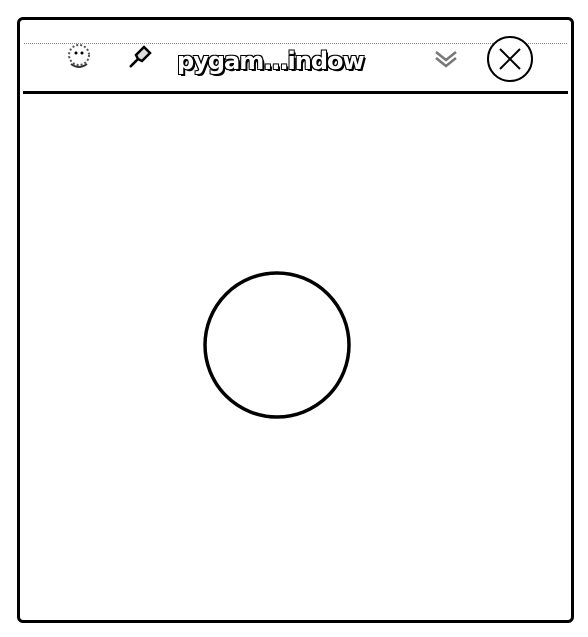  I want to click on chevron-down-icon, so click(446, 59).